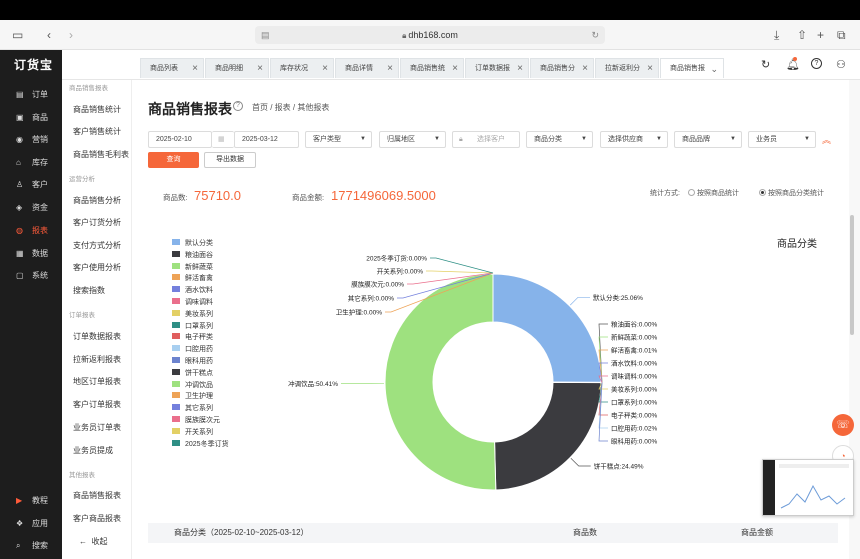 The image size is (860, 559). Describe the element at coordinates (816, 63) in the screenshot. I see `help-icon: ?` at that location.